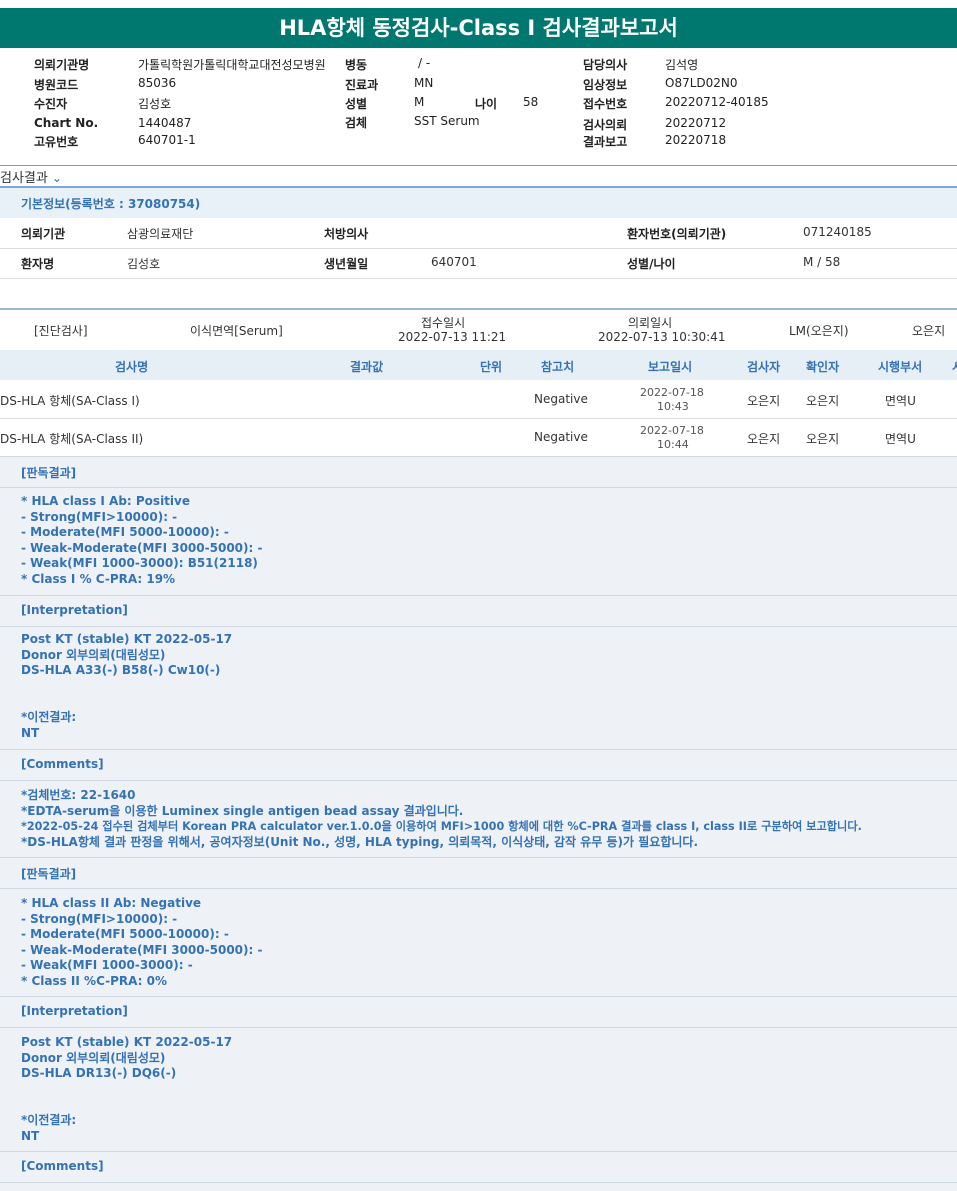  Describe the element at coordinates (72, 439) in the screenshot. I see `test-name: DS-HLA 항체(SA-Class II)` at that location.